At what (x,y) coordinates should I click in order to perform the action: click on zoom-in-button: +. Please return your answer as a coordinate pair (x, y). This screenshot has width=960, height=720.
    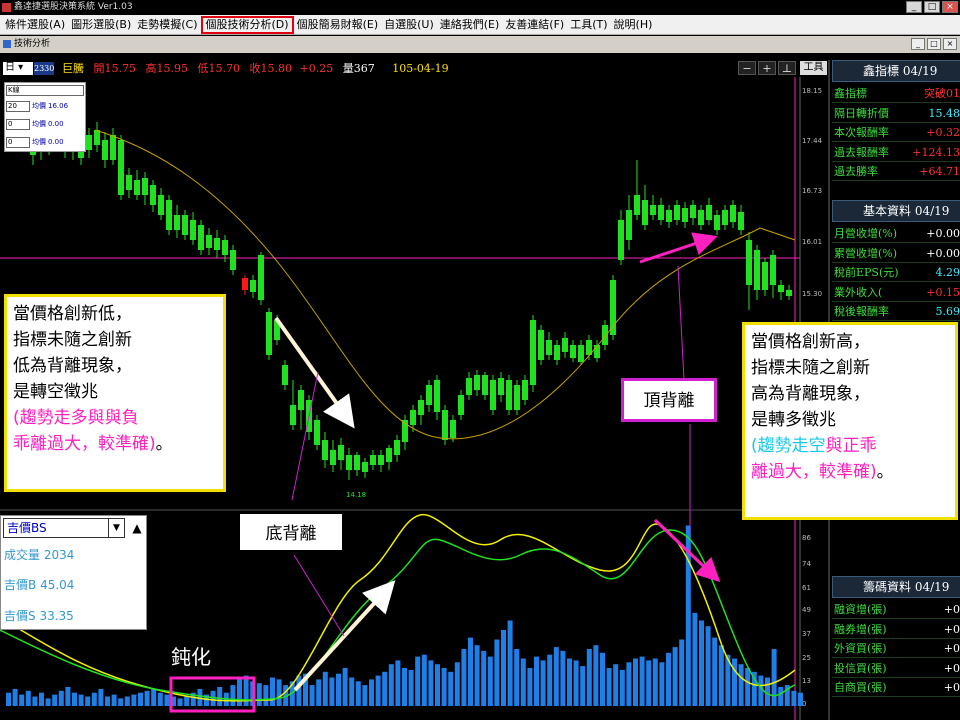
    Looking at the image, I should click on (767, 68).